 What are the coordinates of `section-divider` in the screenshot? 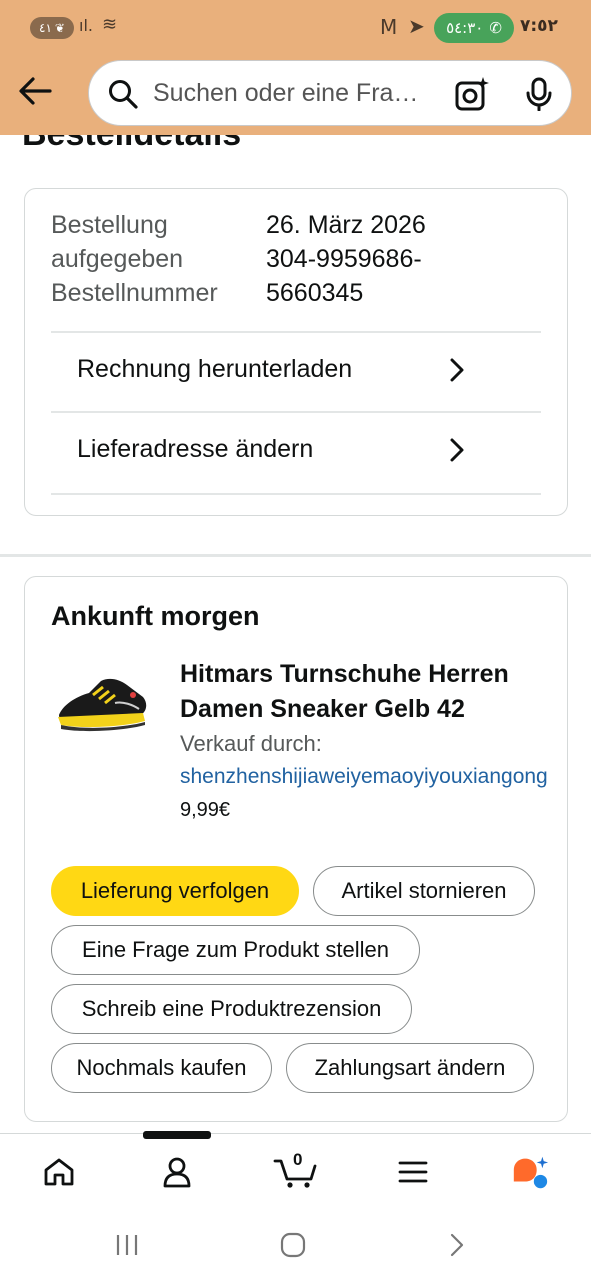 It's located at (295, 555).